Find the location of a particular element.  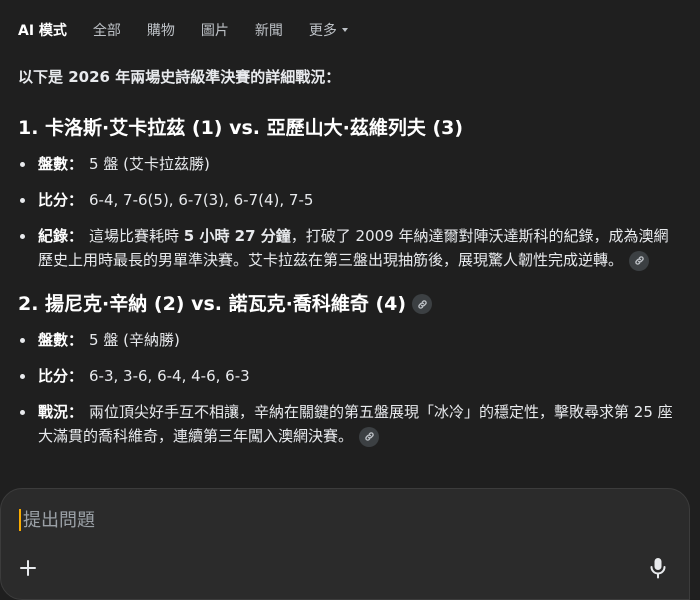

tab-label: 購物 is located at coordinates (160, 31).